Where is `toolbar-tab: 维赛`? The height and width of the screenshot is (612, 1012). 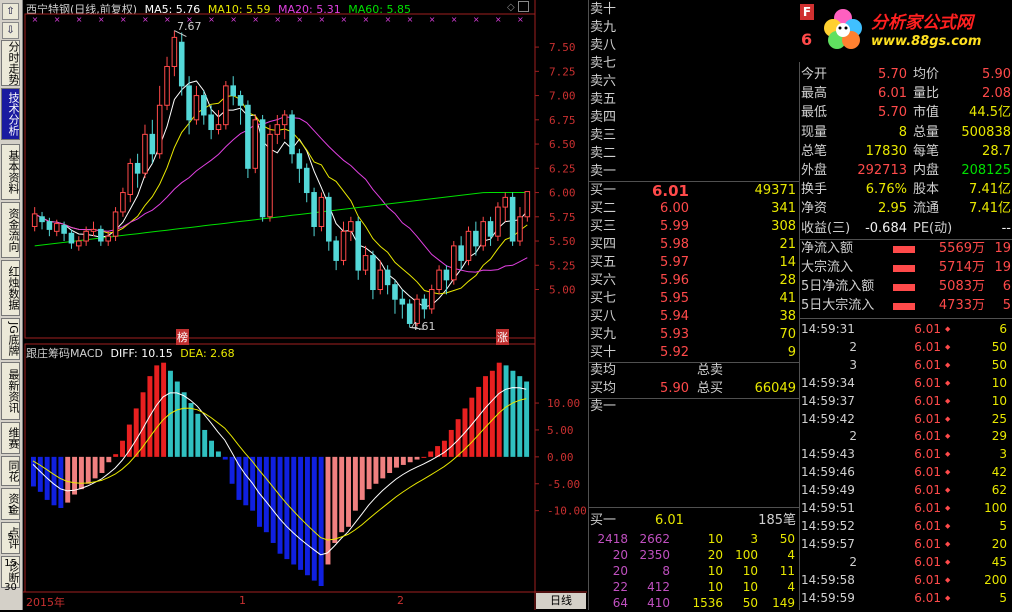
toolbar-tab: 维赛 is located at coordinates (10, 438).